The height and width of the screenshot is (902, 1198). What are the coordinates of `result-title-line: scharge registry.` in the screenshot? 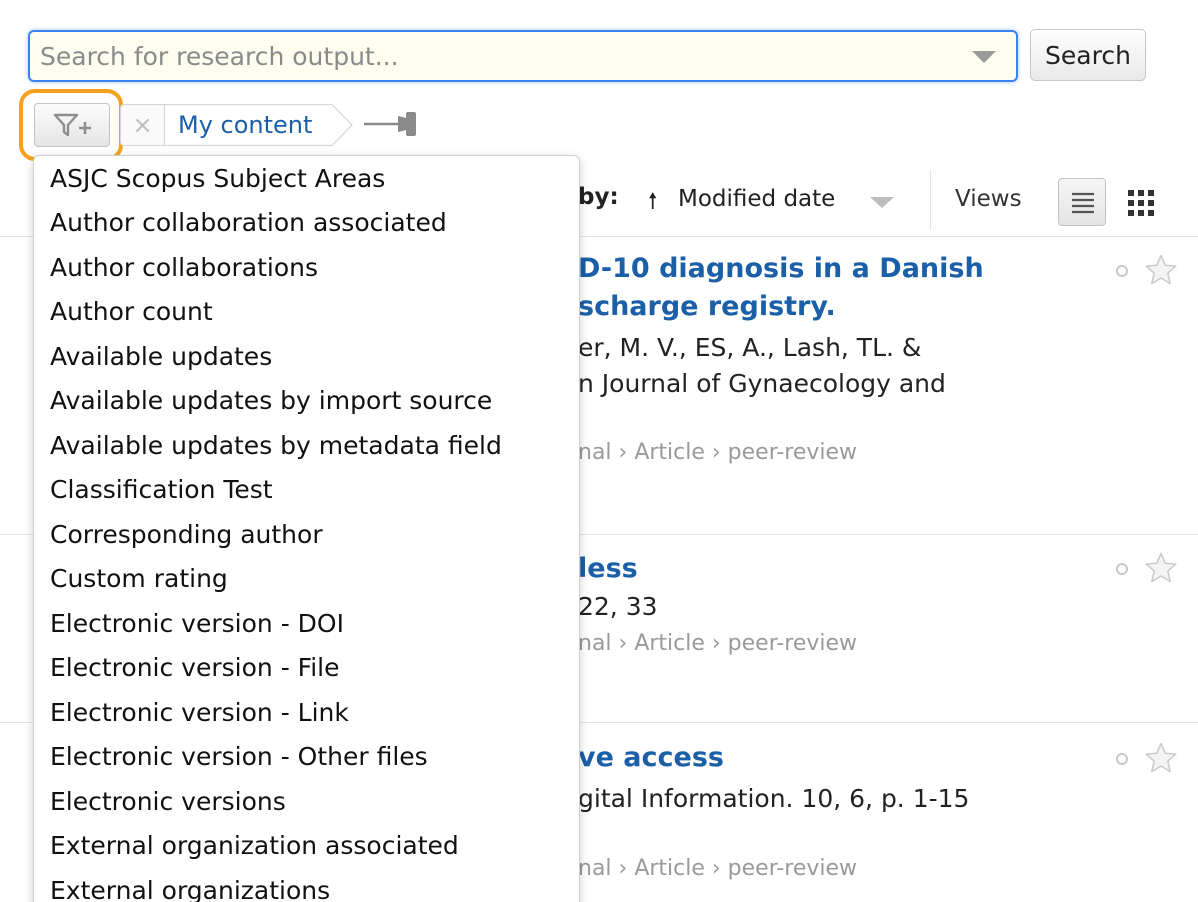 It's located at (707, 306).